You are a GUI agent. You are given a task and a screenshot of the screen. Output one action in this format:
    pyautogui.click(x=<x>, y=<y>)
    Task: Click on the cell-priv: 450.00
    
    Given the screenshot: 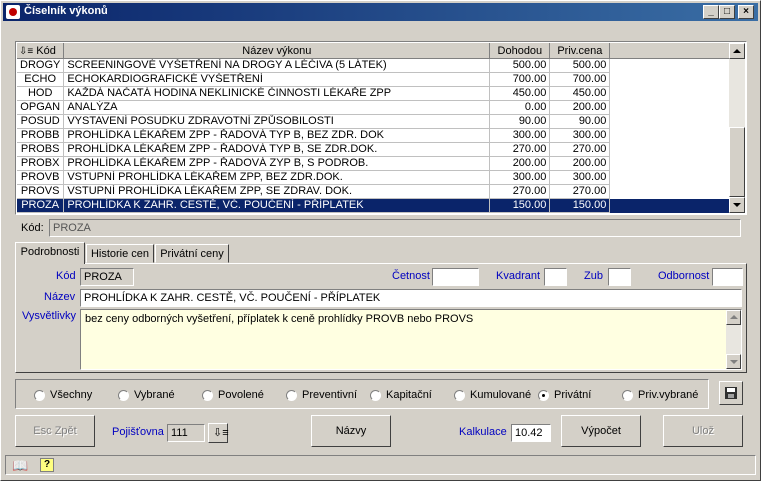 What is the action you would take?
    pyautogui.click(x=580, y=93)
    